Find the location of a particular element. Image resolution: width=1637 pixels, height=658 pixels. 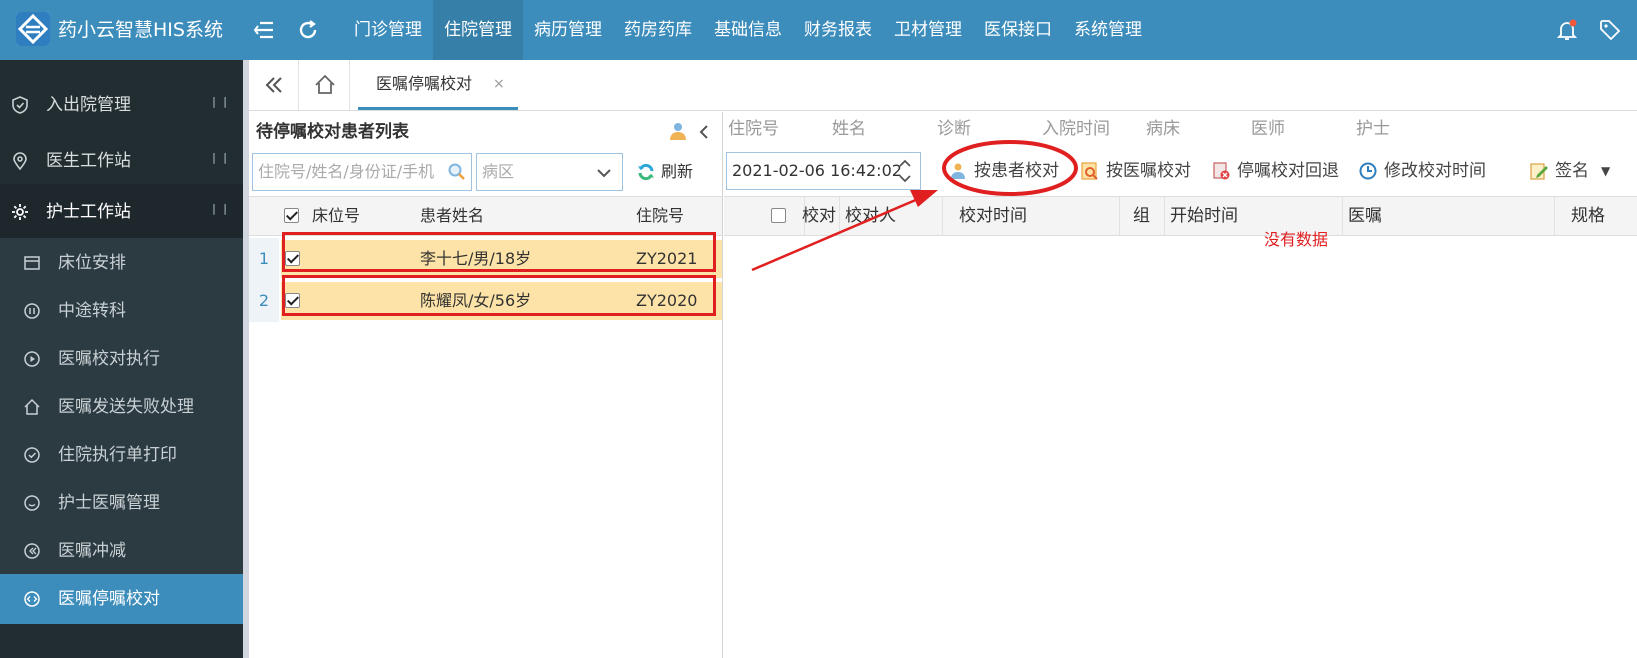

button-label: 修改校对时间 is located at coordinates (1435, 171).